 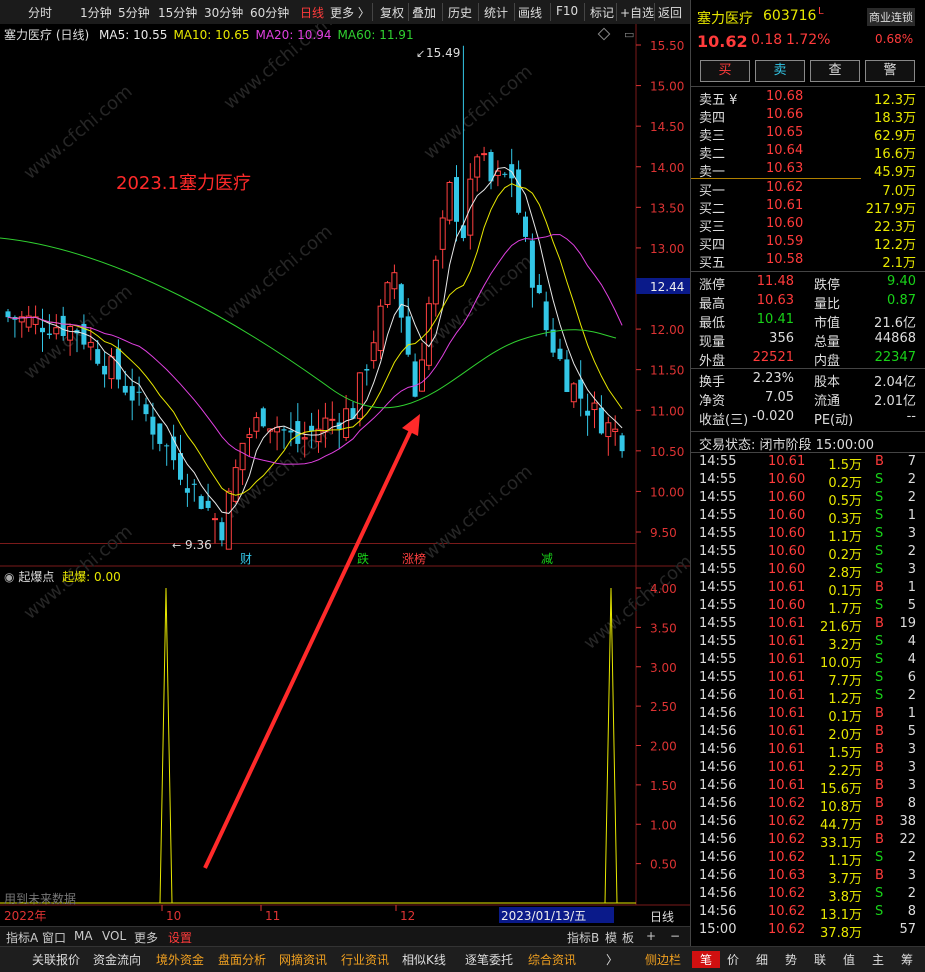 What do you see at coordinates (808, 607) in the screenshot?
I see `tick-row: 14:55 10.60 1.7万 S 5` at bounding box center [808, 607].